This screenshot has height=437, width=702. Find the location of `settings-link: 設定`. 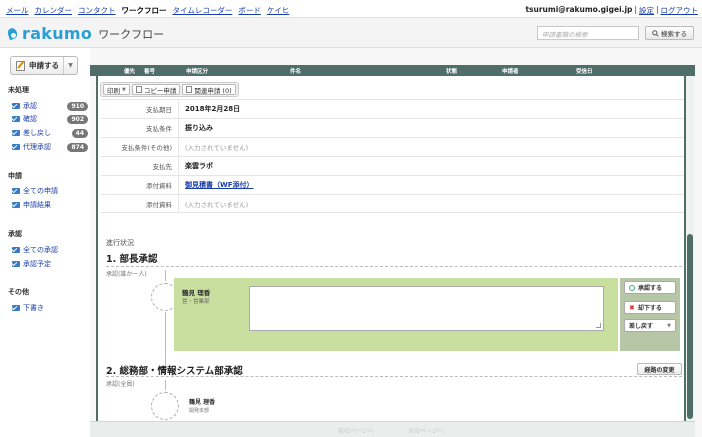

settings-link: 設定 is located at coordinates (646, 10).